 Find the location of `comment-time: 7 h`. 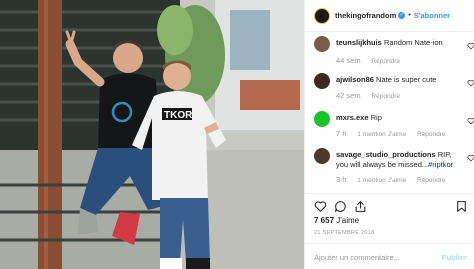

comment-time: 7 h is located at coordinates (341, 133).